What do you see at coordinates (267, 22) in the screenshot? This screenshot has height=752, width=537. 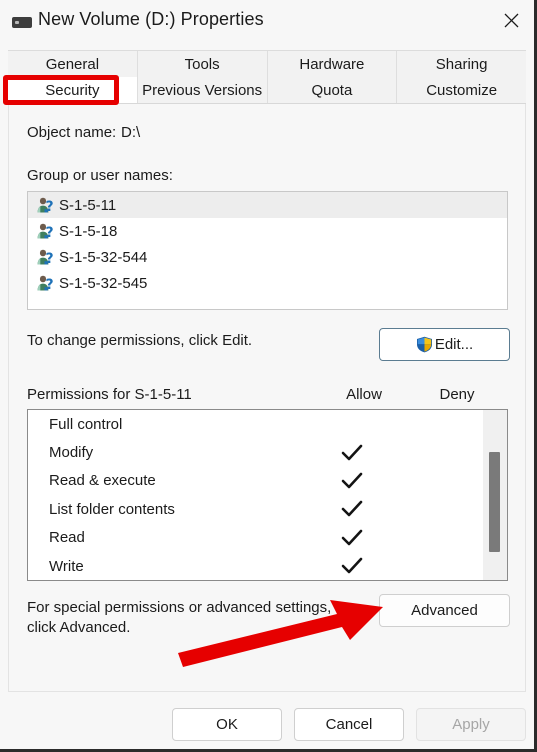 I see `title-bar: New Volume (D:) Properties` at bounding box center [267, 22].